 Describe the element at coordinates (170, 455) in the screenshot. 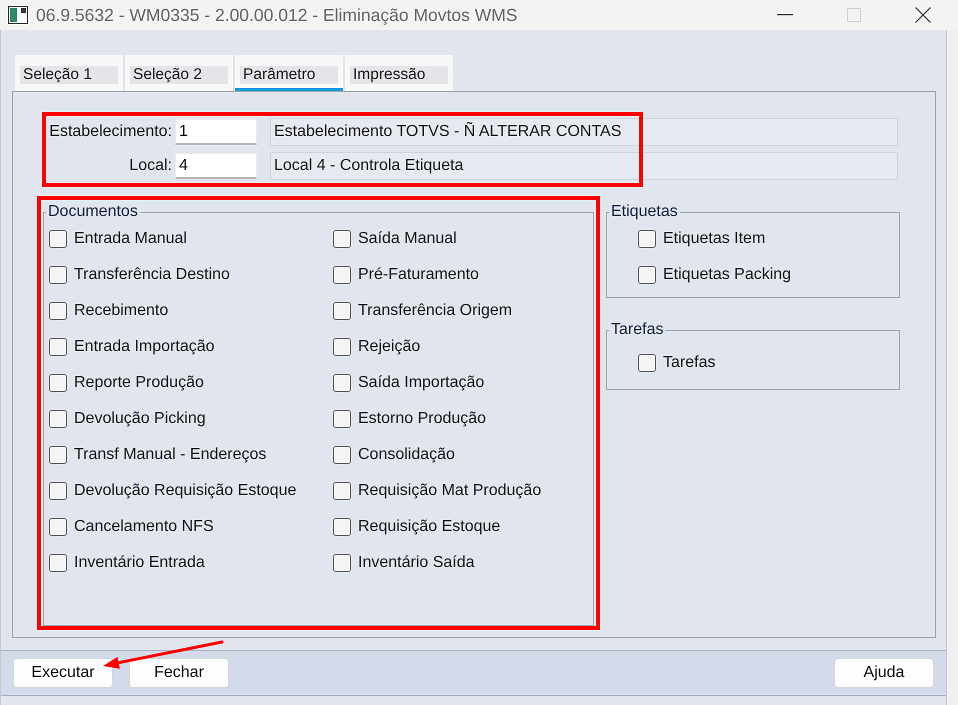

I see `checkbox-label: Transf Manual - Endereços` at that location.